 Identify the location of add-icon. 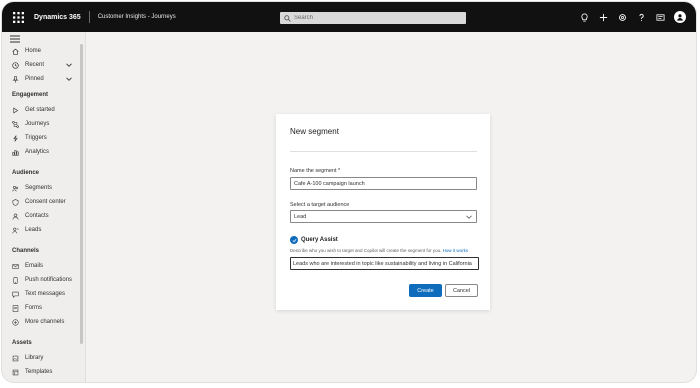
(603, 17).